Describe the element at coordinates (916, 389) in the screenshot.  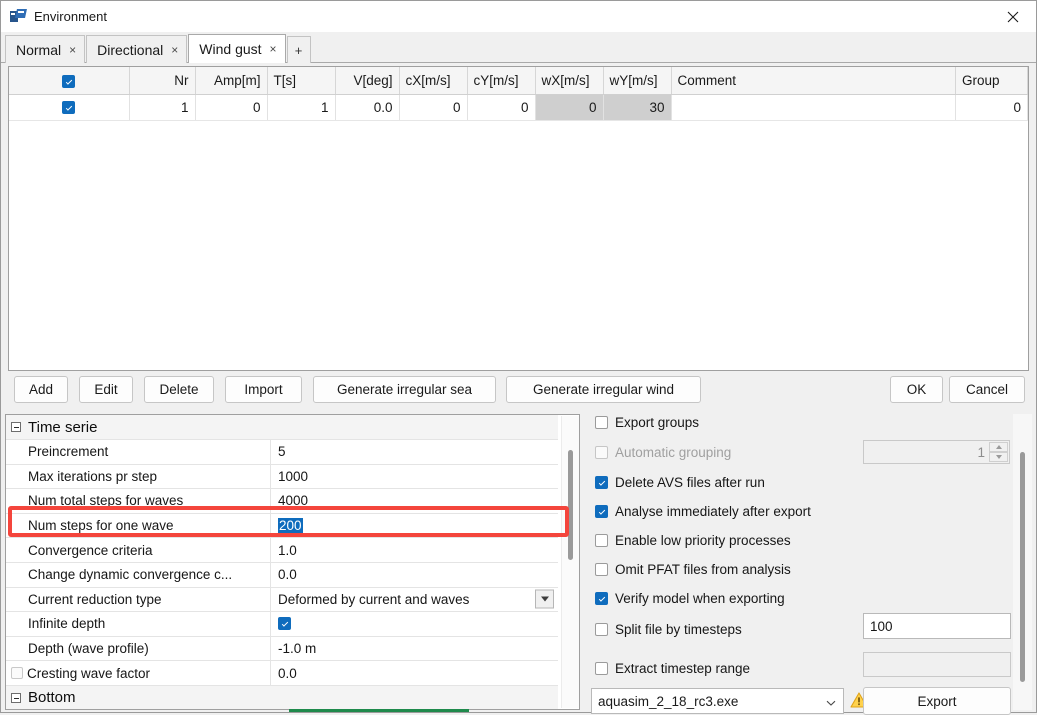
I see `ok-button: OK` at that location.